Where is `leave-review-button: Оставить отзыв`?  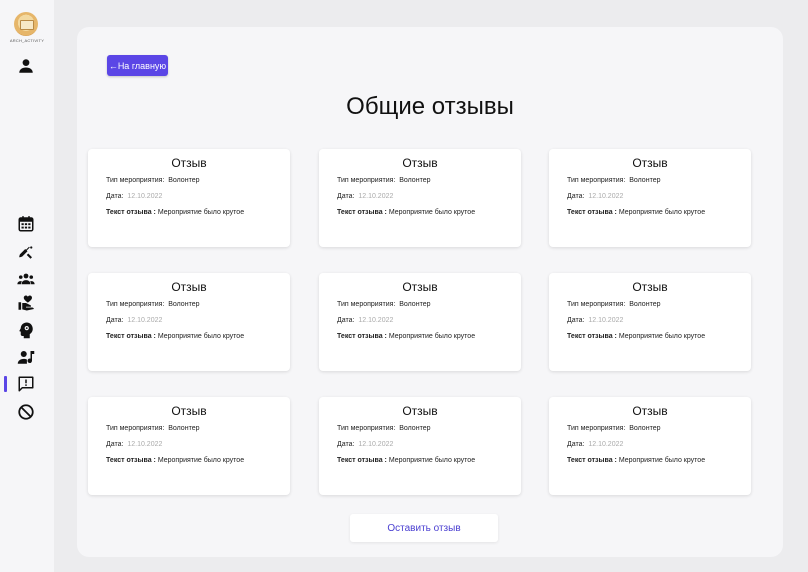
leave-review-button: Оставить отзыв is located at coordinates (424, 528).